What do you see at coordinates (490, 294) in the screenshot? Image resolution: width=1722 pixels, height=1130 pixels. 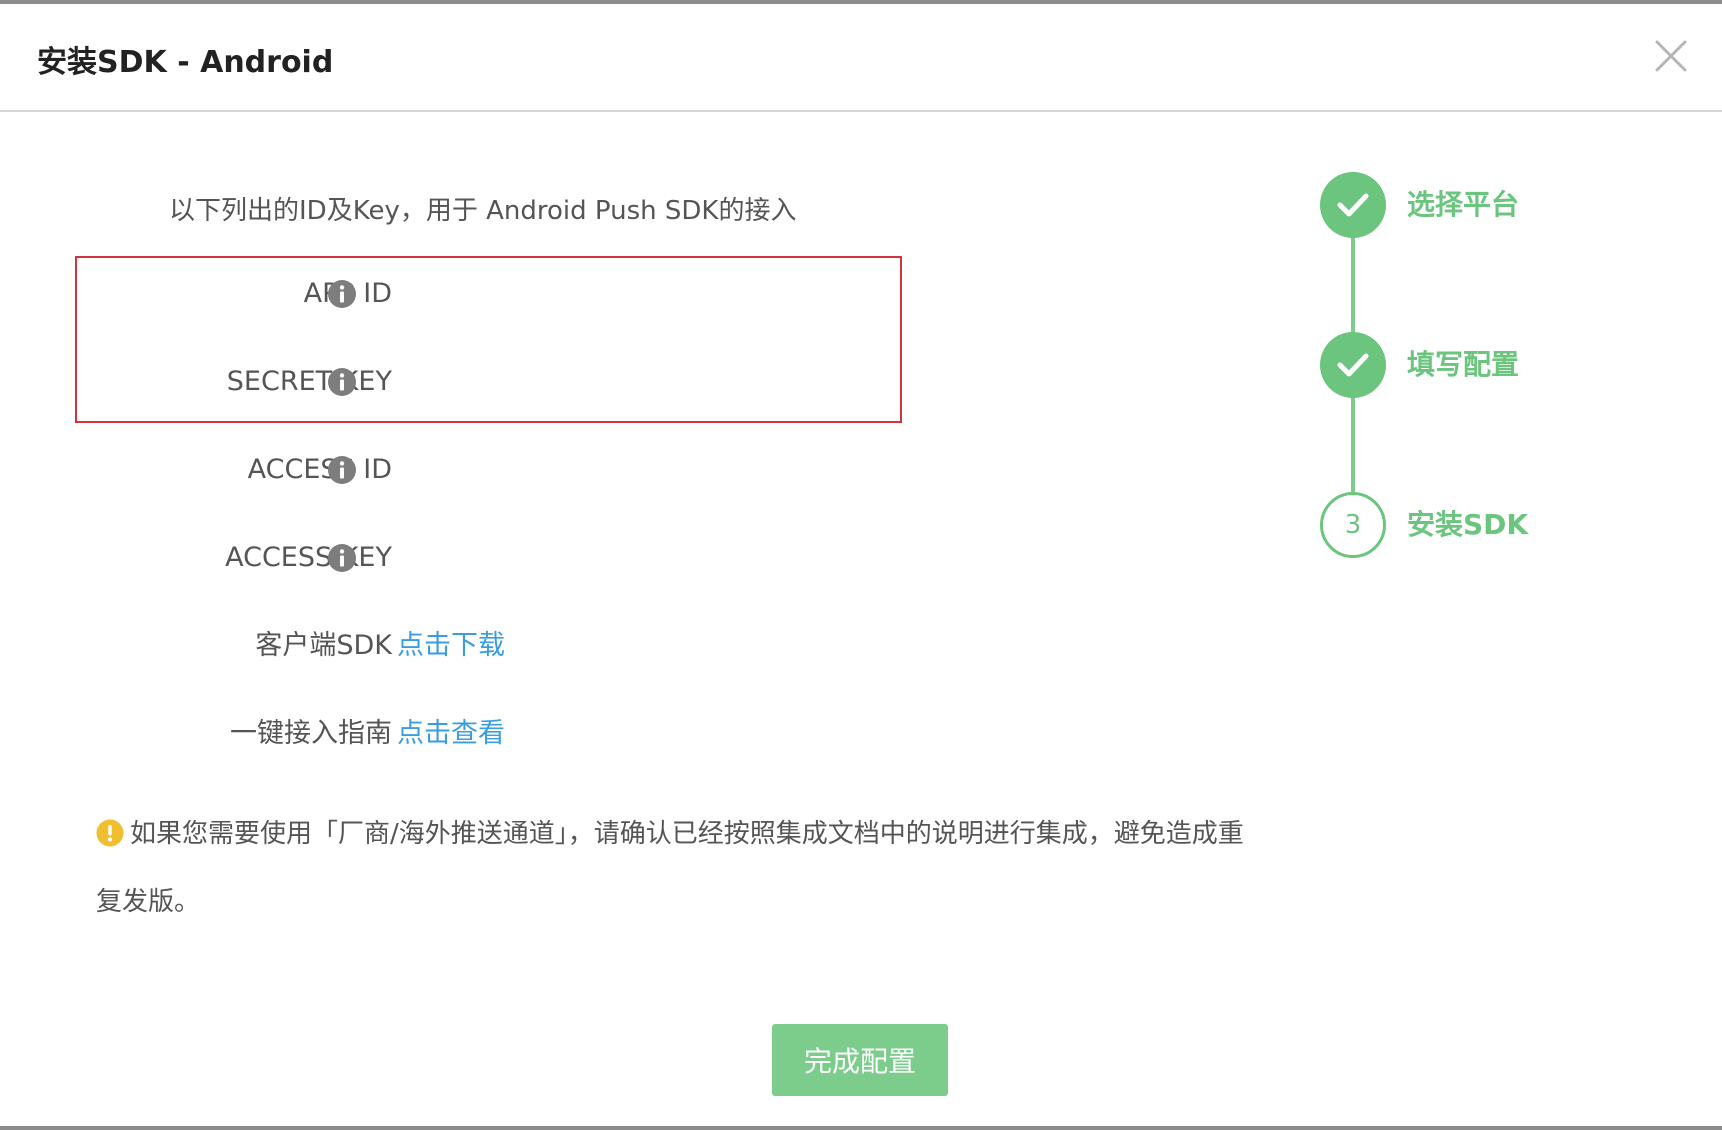 I see `app-id-row: APP ID` at bounding box center [490, 294].